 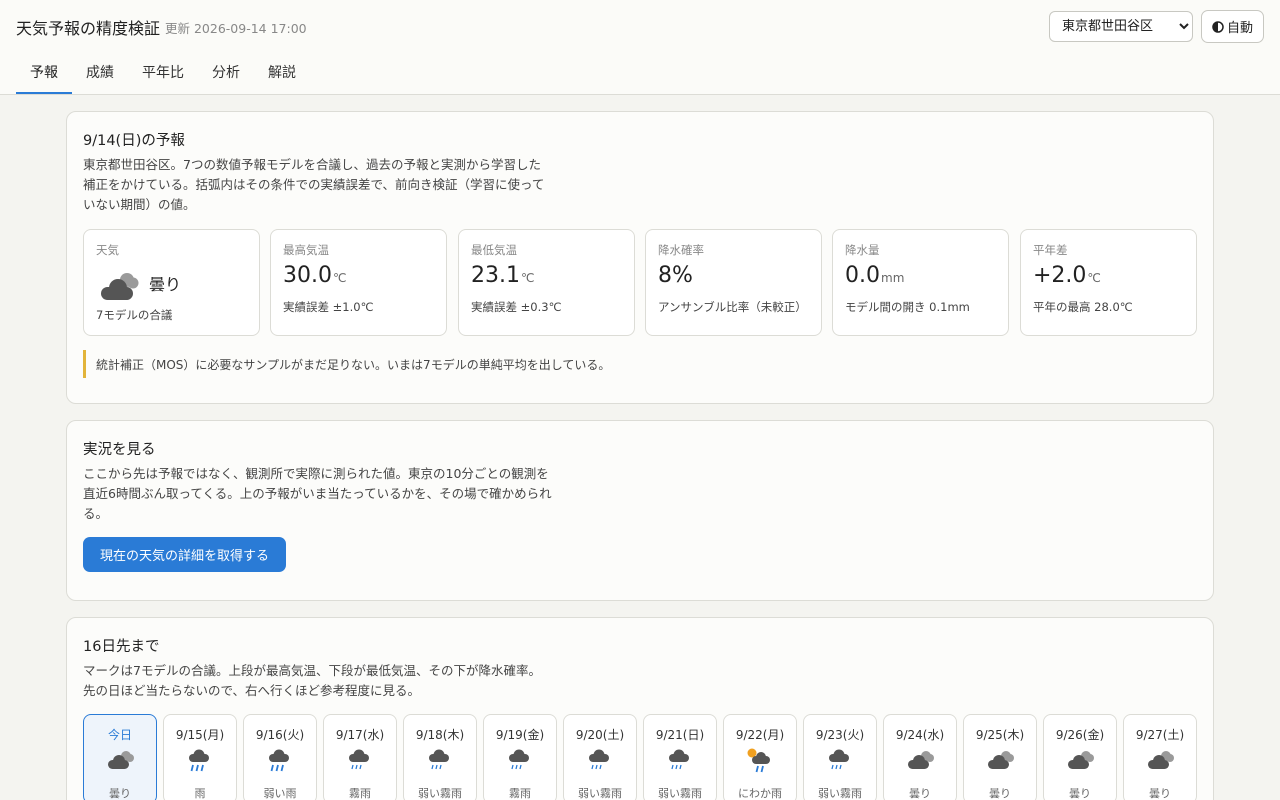 I want to click on day-date: 9/25(木), so click(x=1000, y=735).